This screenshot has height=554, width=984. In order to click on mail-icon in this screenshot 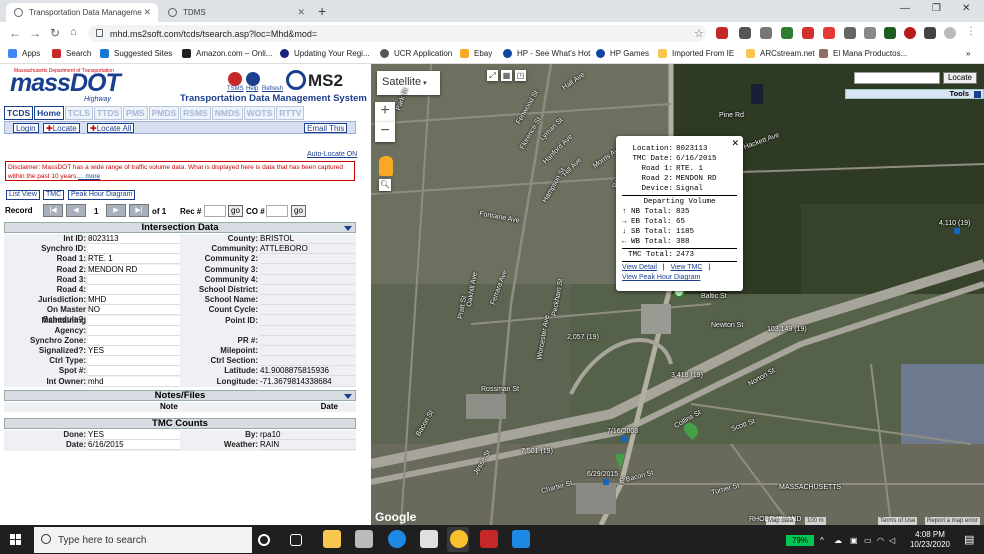, I will do `click(429, 539)`.